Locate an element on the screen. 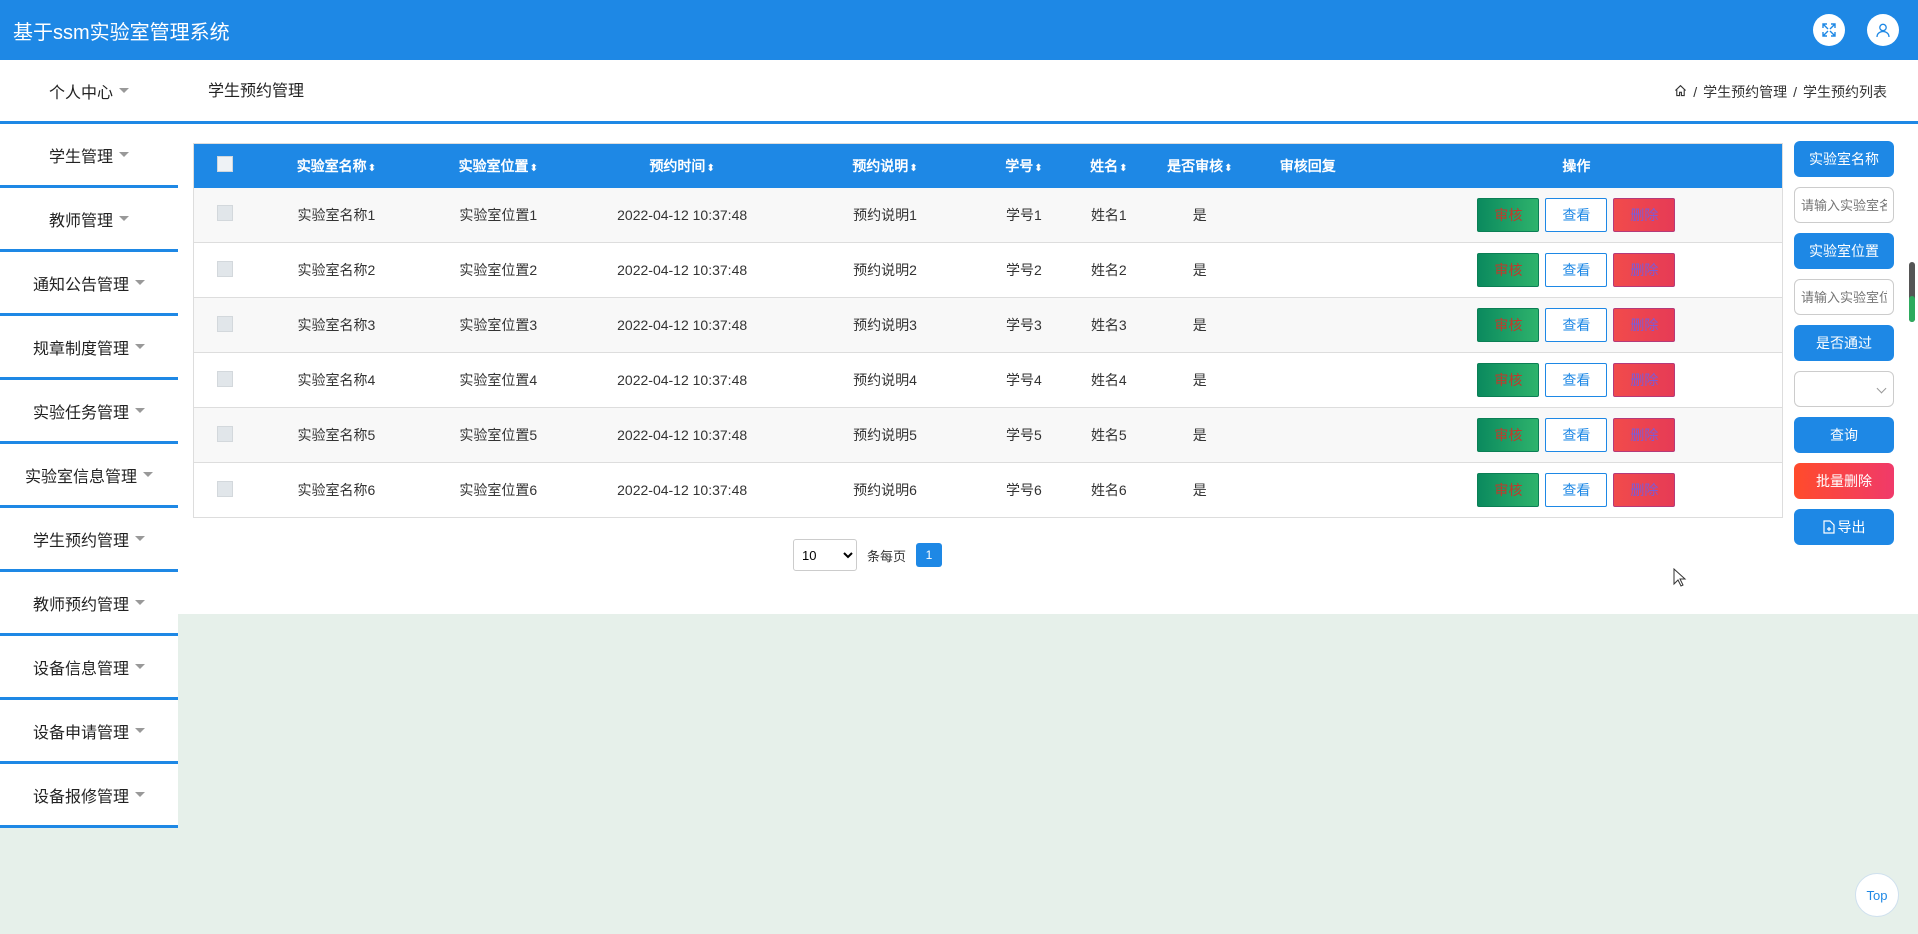 This screenshot has width=1918, height=934. cell-student-name: 姓名1 is located at coordinates (1108, 214).